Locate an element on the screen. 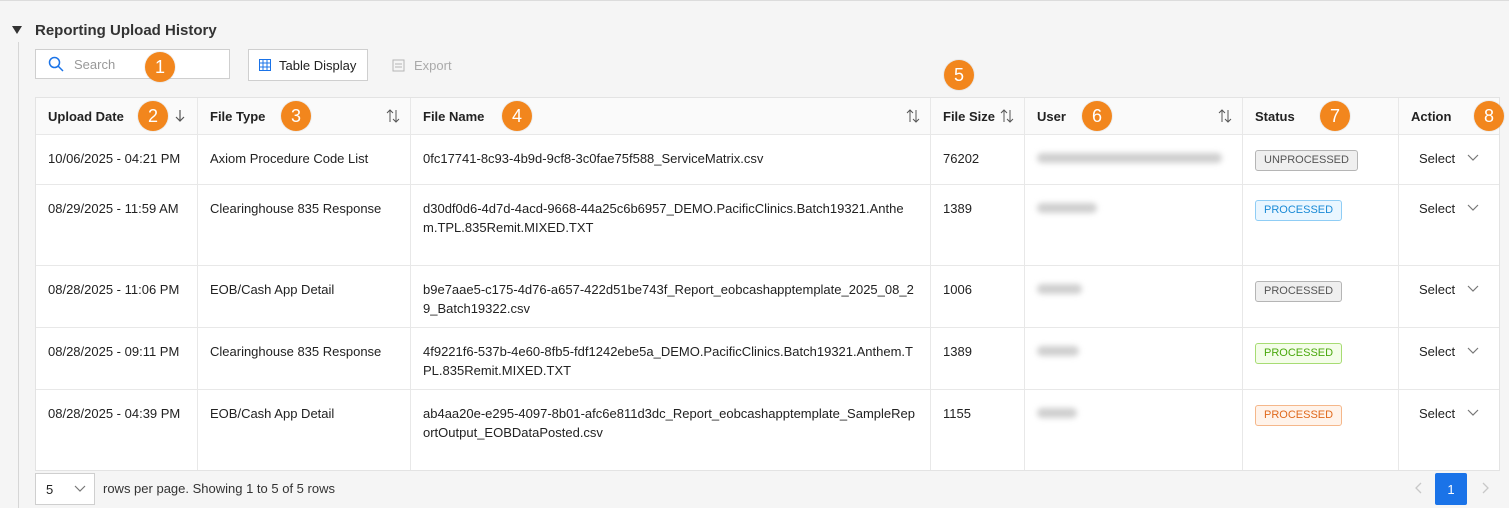 The image size is (1509, 508). callout-badge: 5 is located at coordinates (959, 75).